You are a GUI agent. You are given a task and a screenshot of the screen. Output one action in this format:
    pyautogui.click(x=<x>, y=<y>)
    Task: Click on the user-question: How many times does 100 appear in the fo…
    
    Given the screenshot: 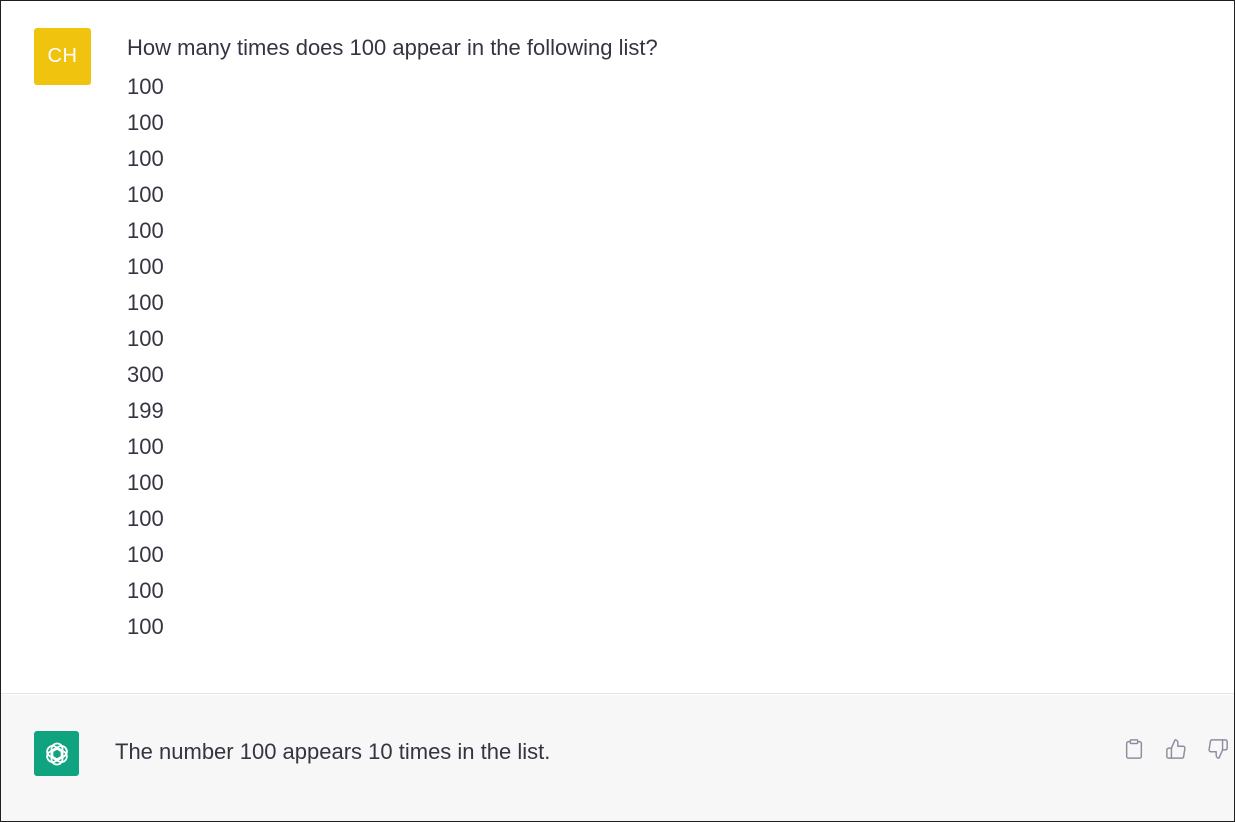 What is the action you would take?
    pyautogui.click(x=392, y=47)
    